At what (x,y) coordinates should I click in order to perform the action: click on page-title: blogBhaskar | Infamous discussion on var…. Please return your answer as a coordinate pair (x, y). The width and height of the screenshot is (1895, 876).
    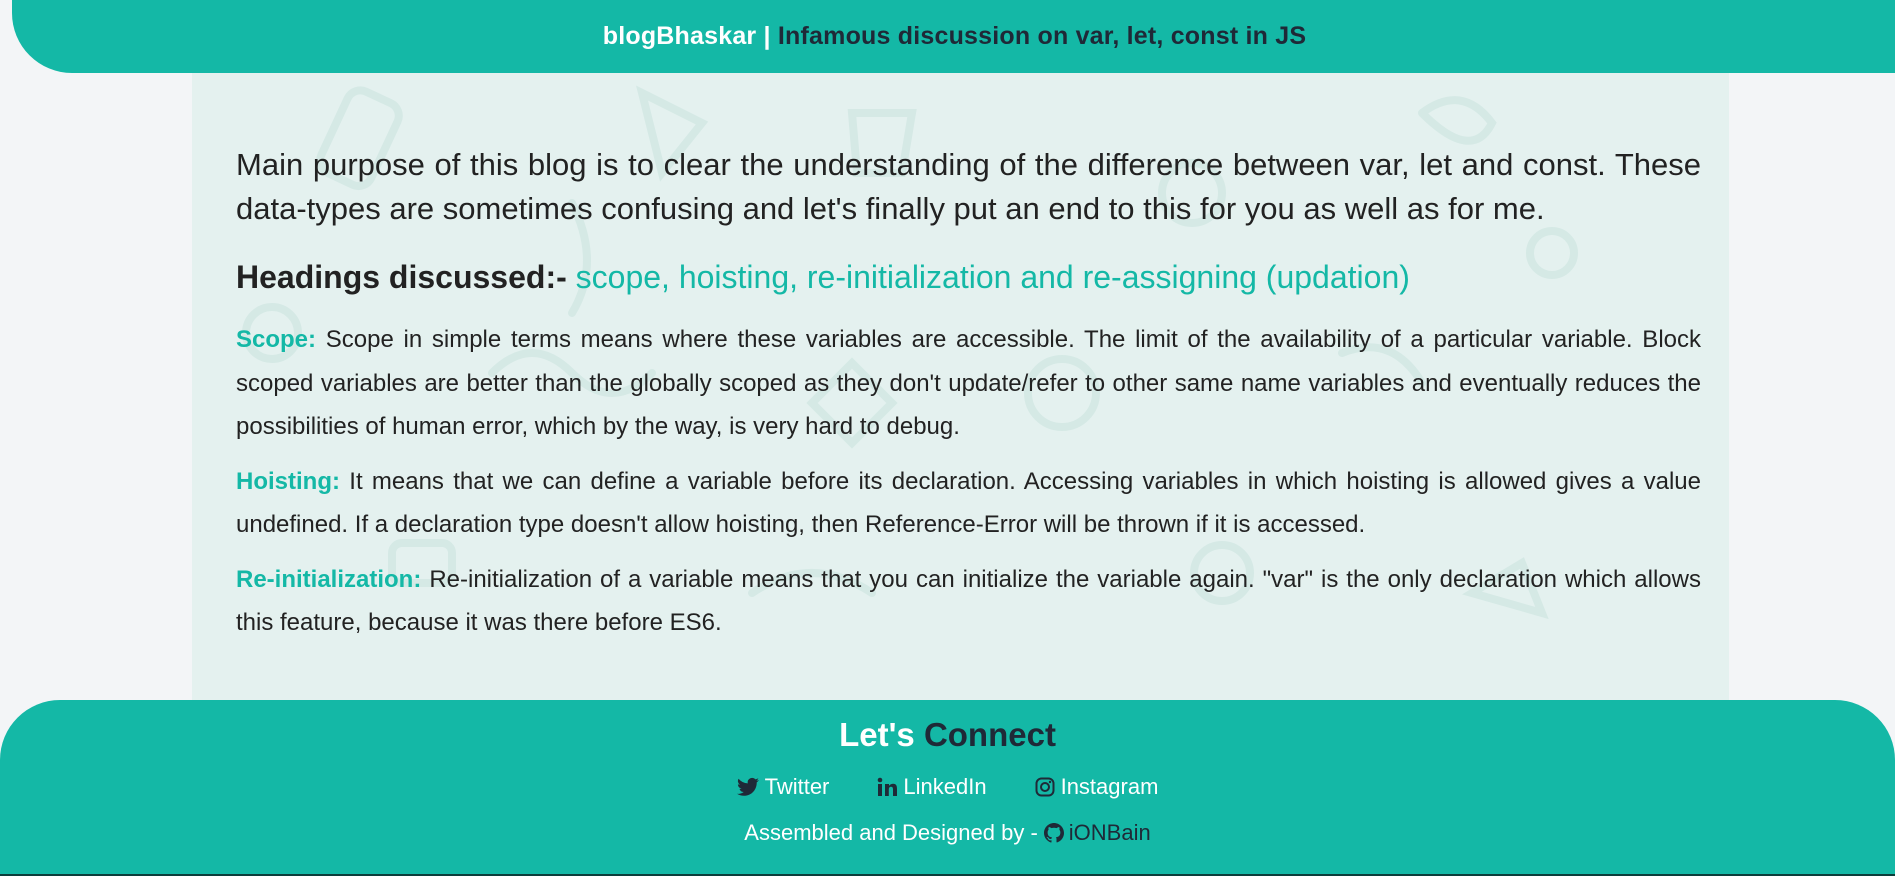
    Looking at the image, I should click on (955, 36).